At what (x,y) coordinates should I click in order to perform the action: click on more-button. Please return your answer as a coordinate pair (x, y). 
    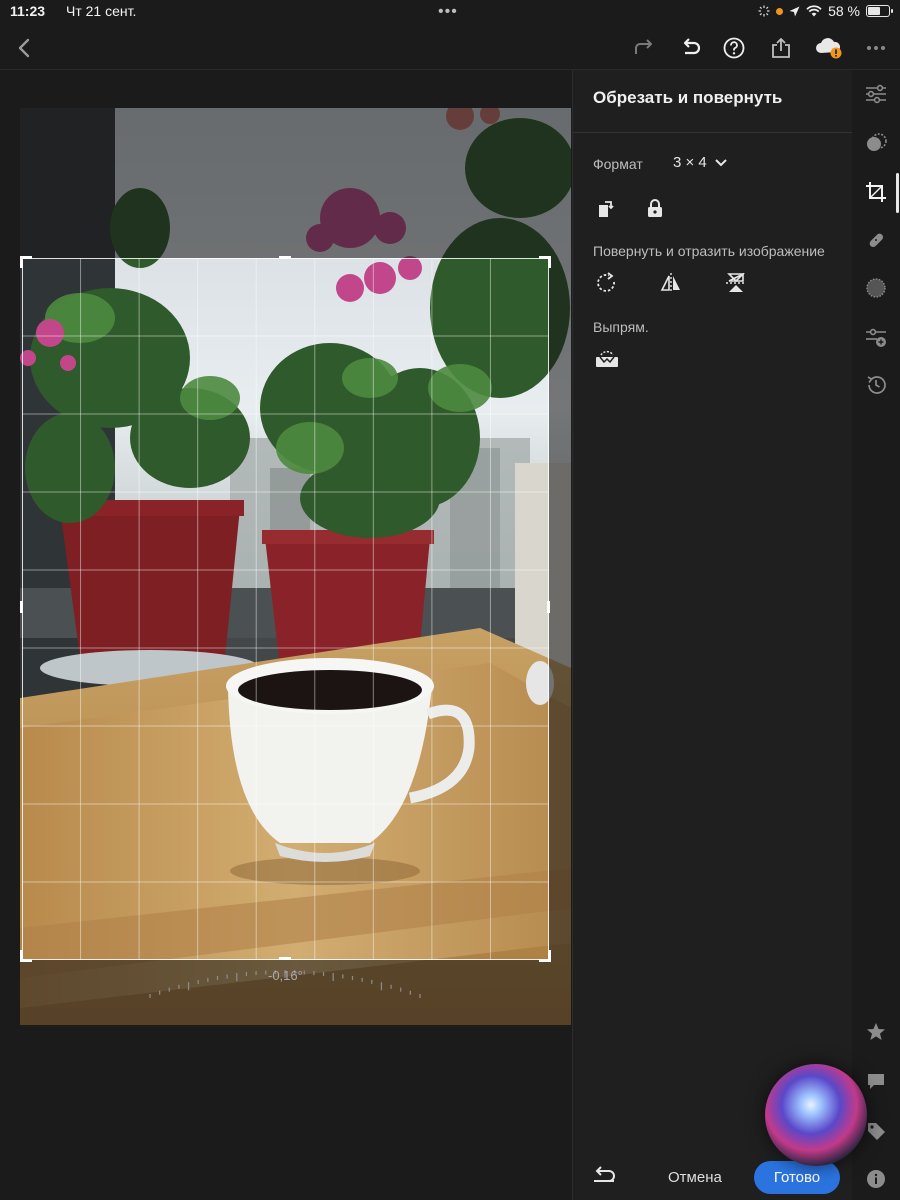
    Looking at the image, I should click on (876, 48).